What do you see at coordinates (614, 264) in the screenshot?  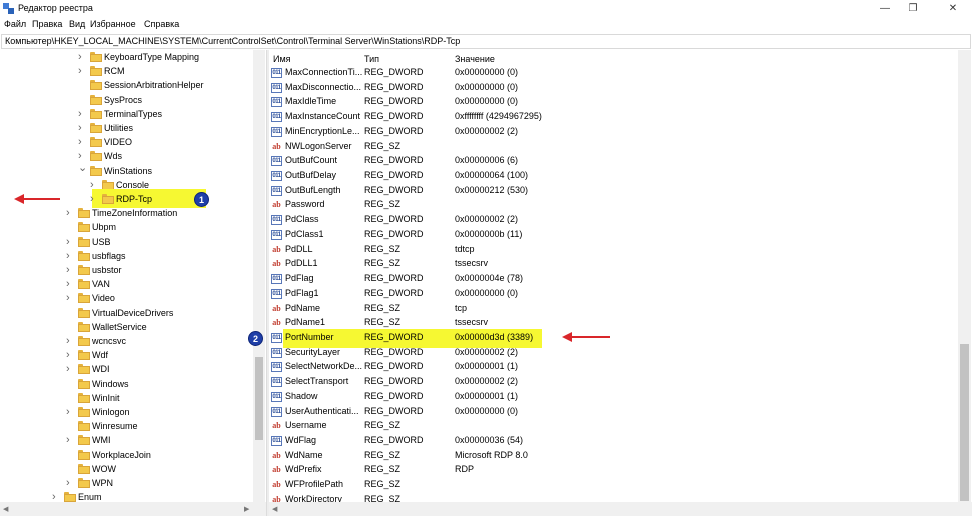 I see `value-row: ab PdDLL1 REG_SZ tssecsrv` at bounding box center [614, 264].